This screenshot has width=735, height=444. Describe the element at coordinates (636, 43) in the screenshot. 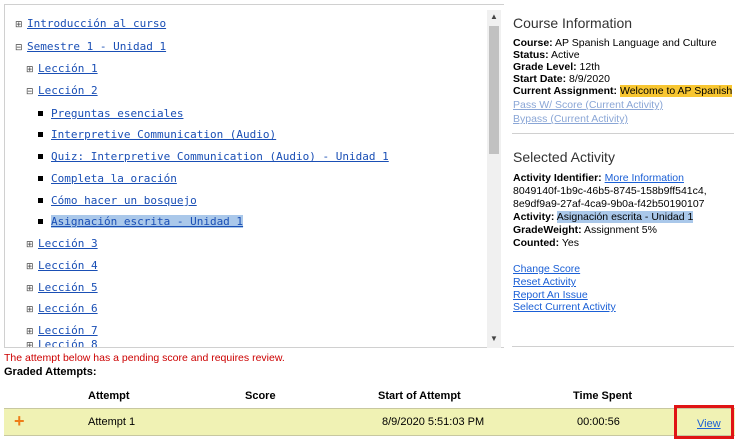

I see `course-value: AP Spanish Language and Culture` at that location.